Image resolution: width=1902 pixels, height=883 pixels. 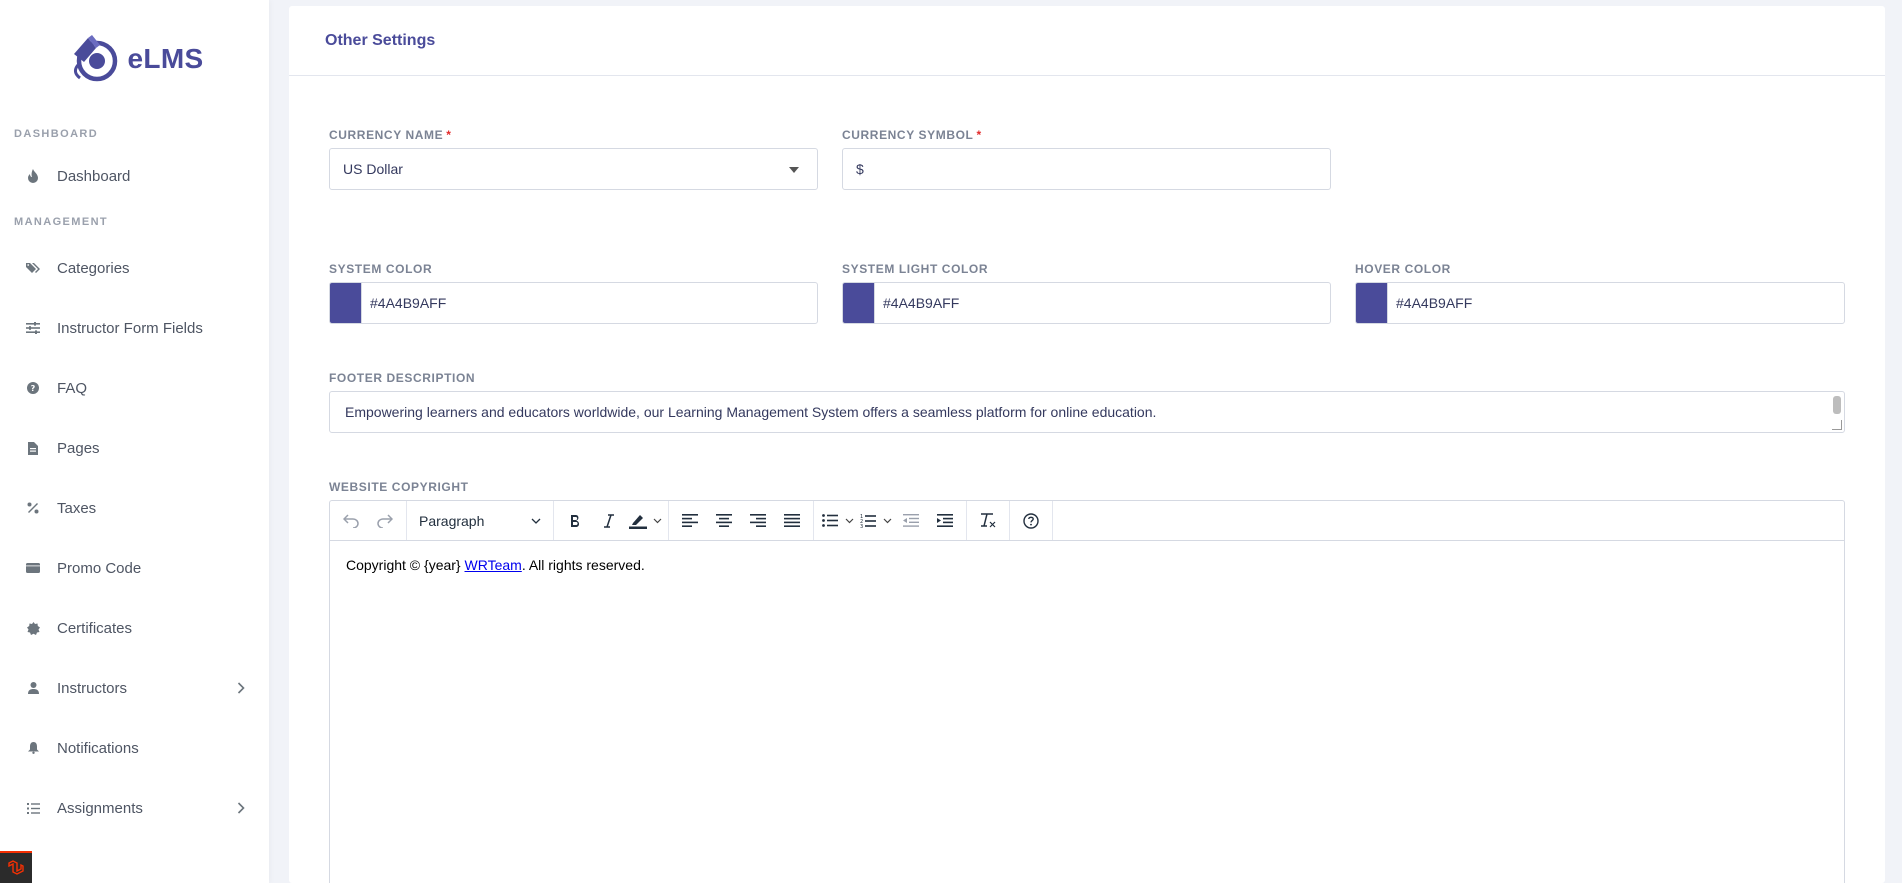 What do you see at coordinates (351, 521) in the screenshot?
I see `undo-icon` at bounding box center [351, 521].